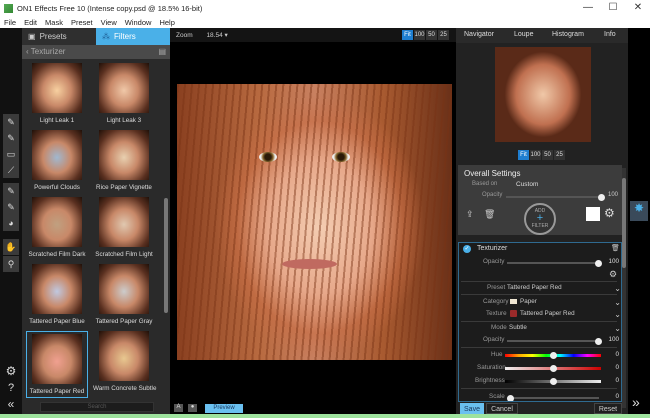 The height and width of the screenshot is (418, 650). What do you see at coordinates (11, 170) in the screenshot?
I see `gradient-tool-icon: ⟋` at bounding box center [11, 170].